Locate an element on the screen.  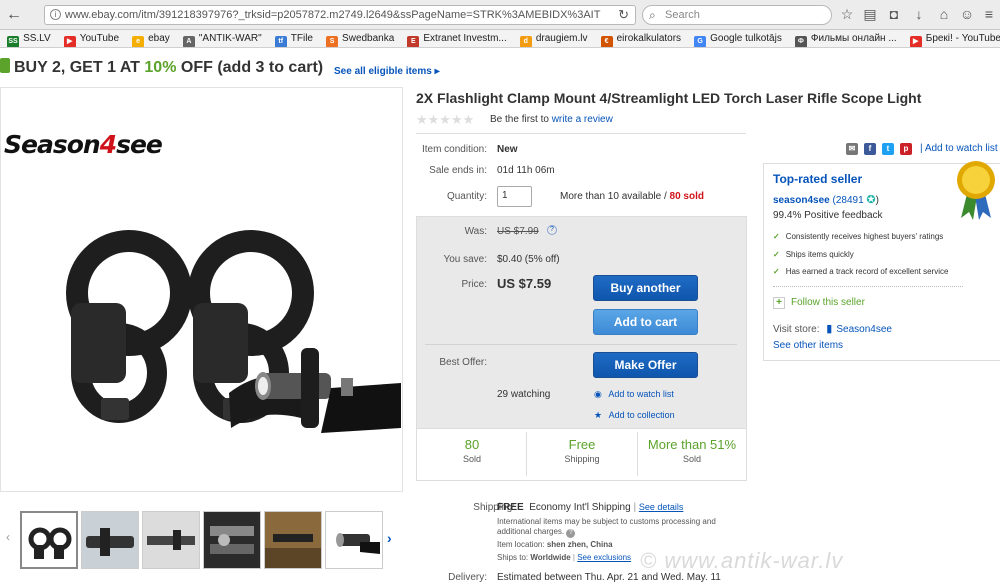
bookmark-label: Google tulkotājs is located at coordinates (746, 38).